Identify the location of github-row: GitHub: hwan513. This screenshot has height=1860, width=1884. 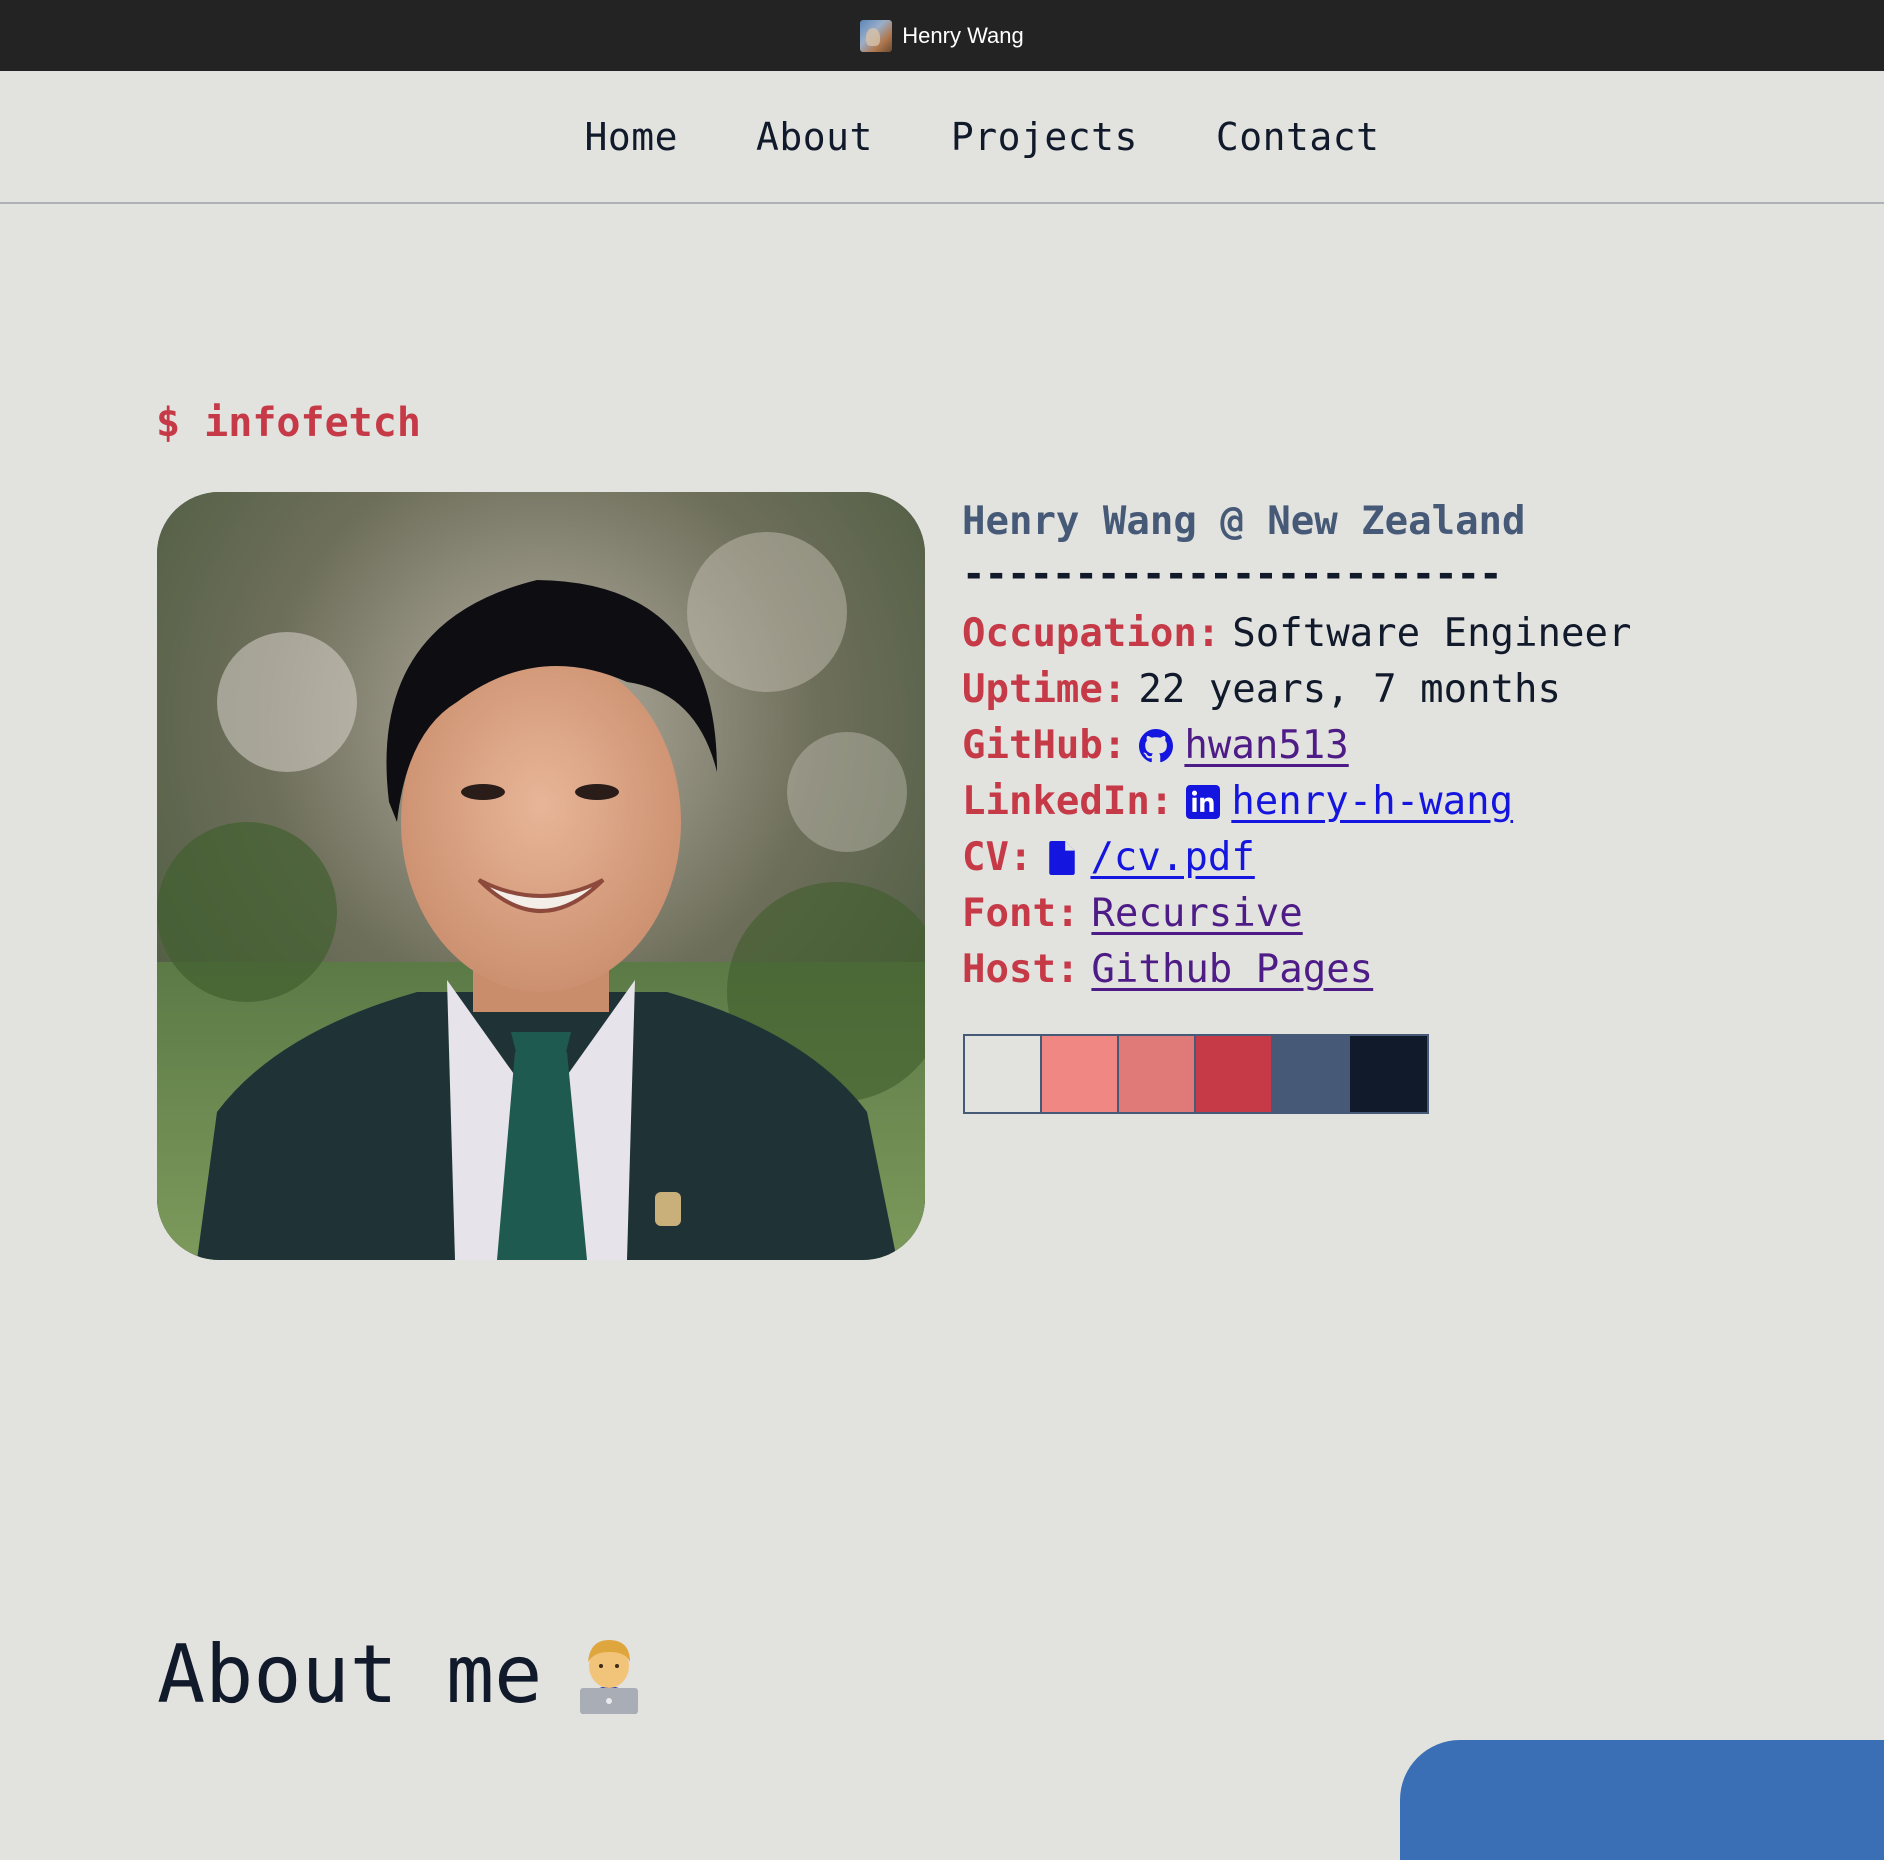
(1402, 746).